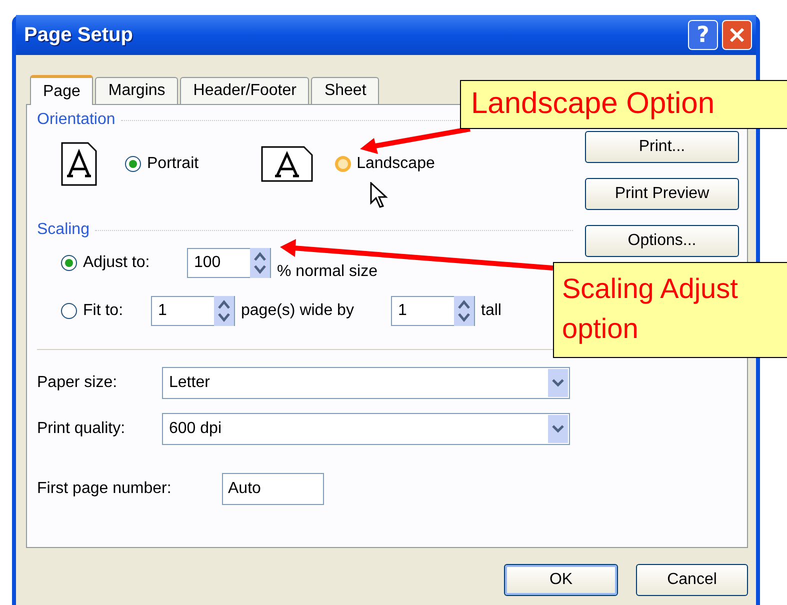 Image resolution: width=787 pixels, height=605 pixels. What do you see at coordinates (298, 311) in the screenshot?
I see `pages-wide-label: page(s) wide by` at bounding box center [298, 311].